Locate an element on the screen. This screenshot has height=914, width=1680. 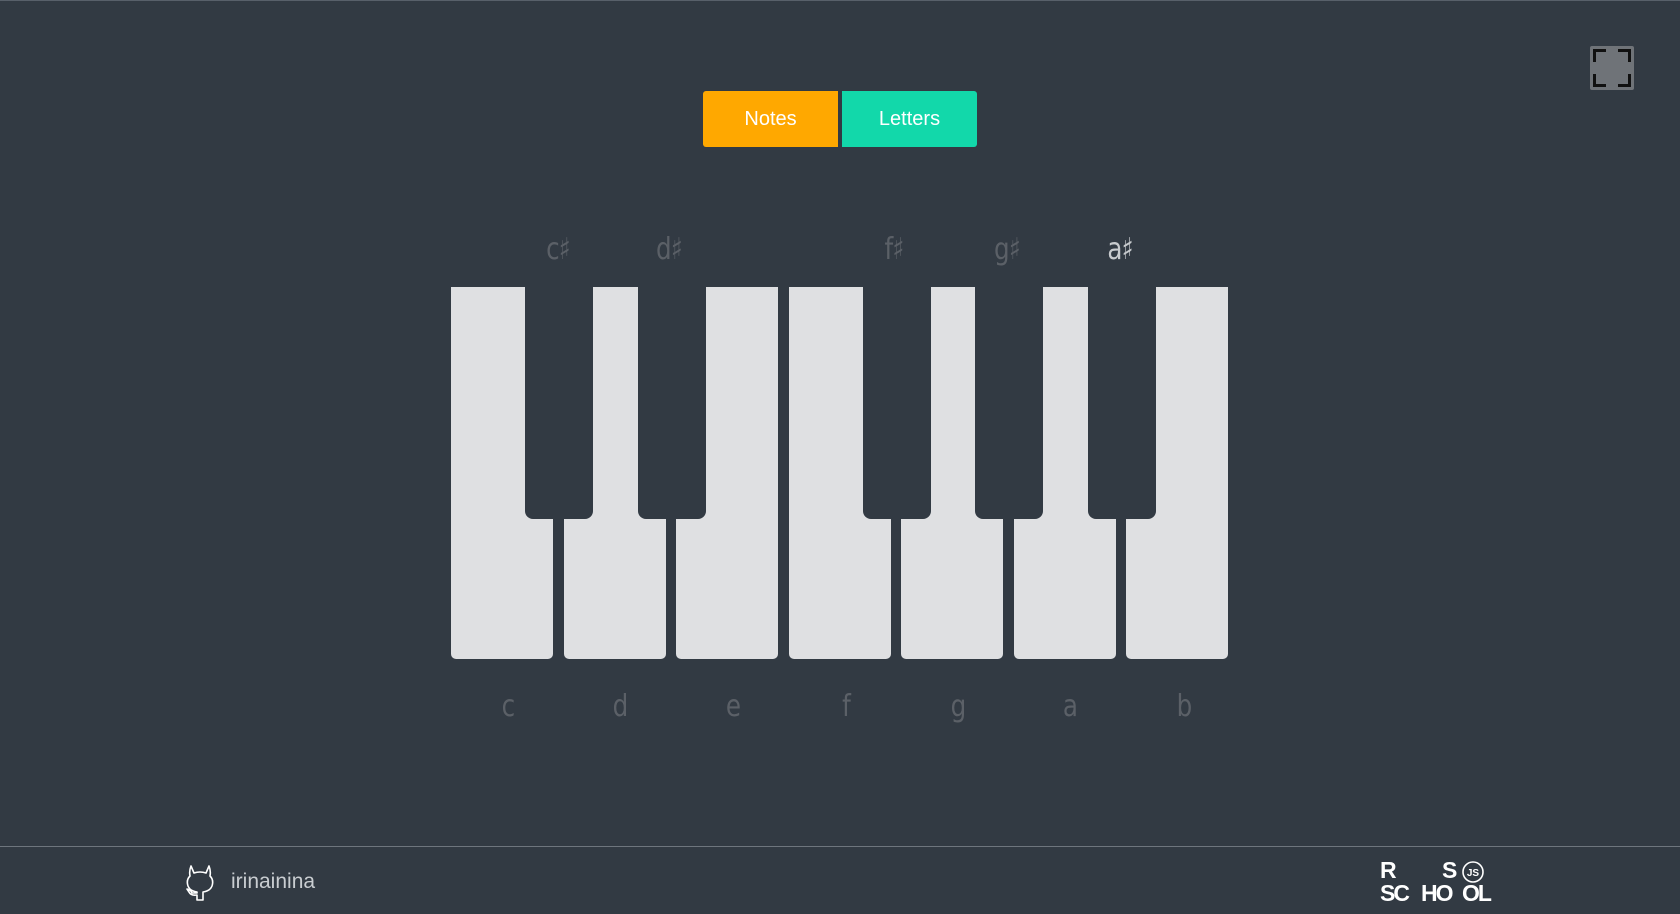
white-key-label-a: a is located at coordinates (1070, 706).